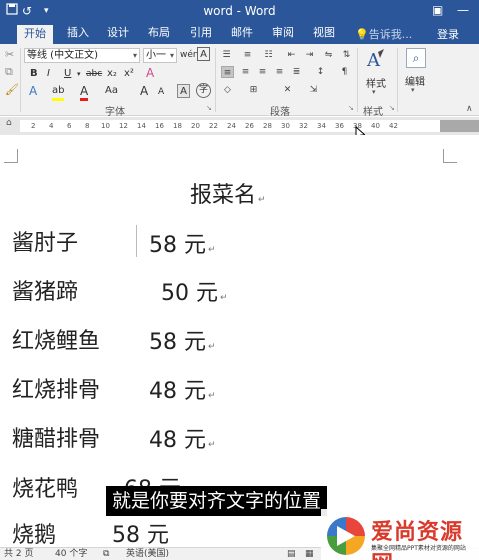 The height and width of the screenshot is (560, 479). I want to click on highlight-button: ab, so click(58, 92).